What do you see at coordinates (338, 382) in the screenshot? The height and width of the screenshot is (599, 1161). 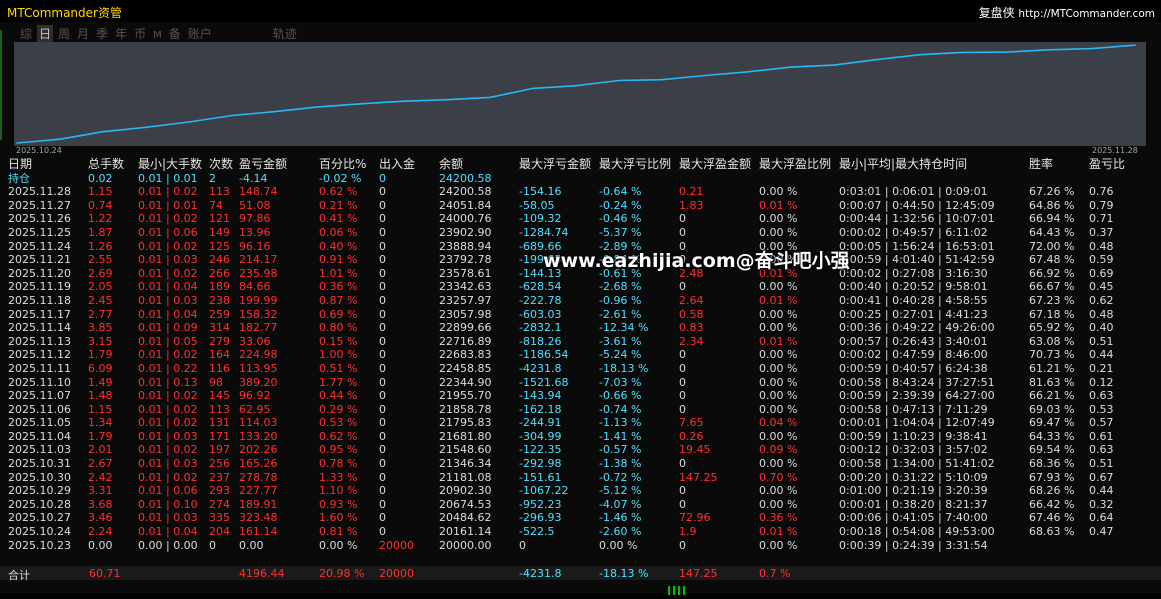 I see `table-cell: 1.77 %` at bounding box center [338, 382].